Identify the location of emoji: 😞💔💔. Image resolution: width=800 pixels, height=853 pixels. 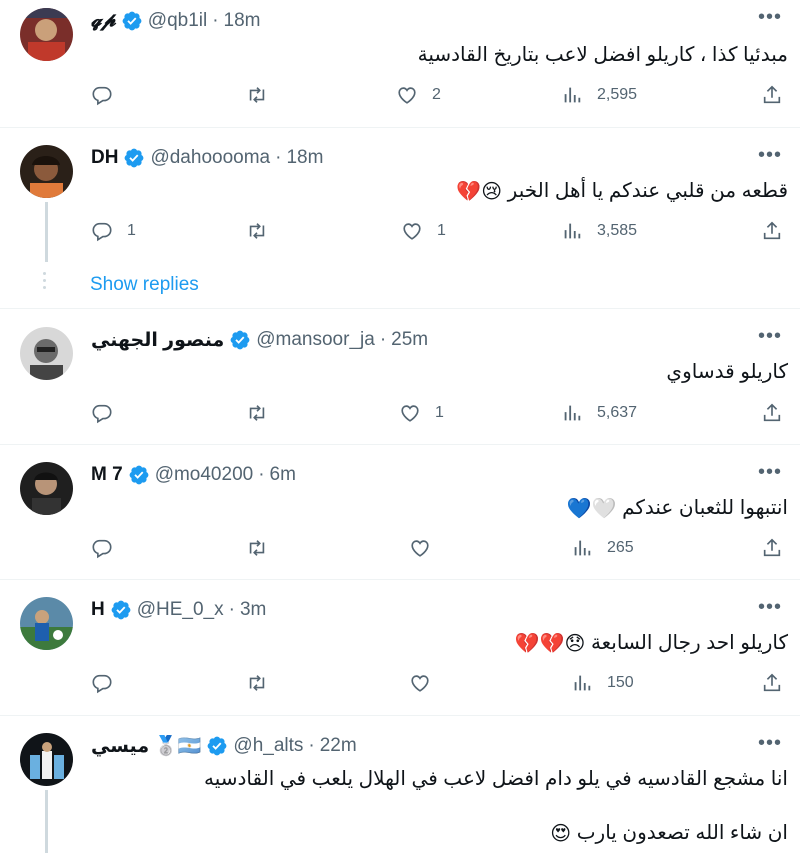
(550, 644).